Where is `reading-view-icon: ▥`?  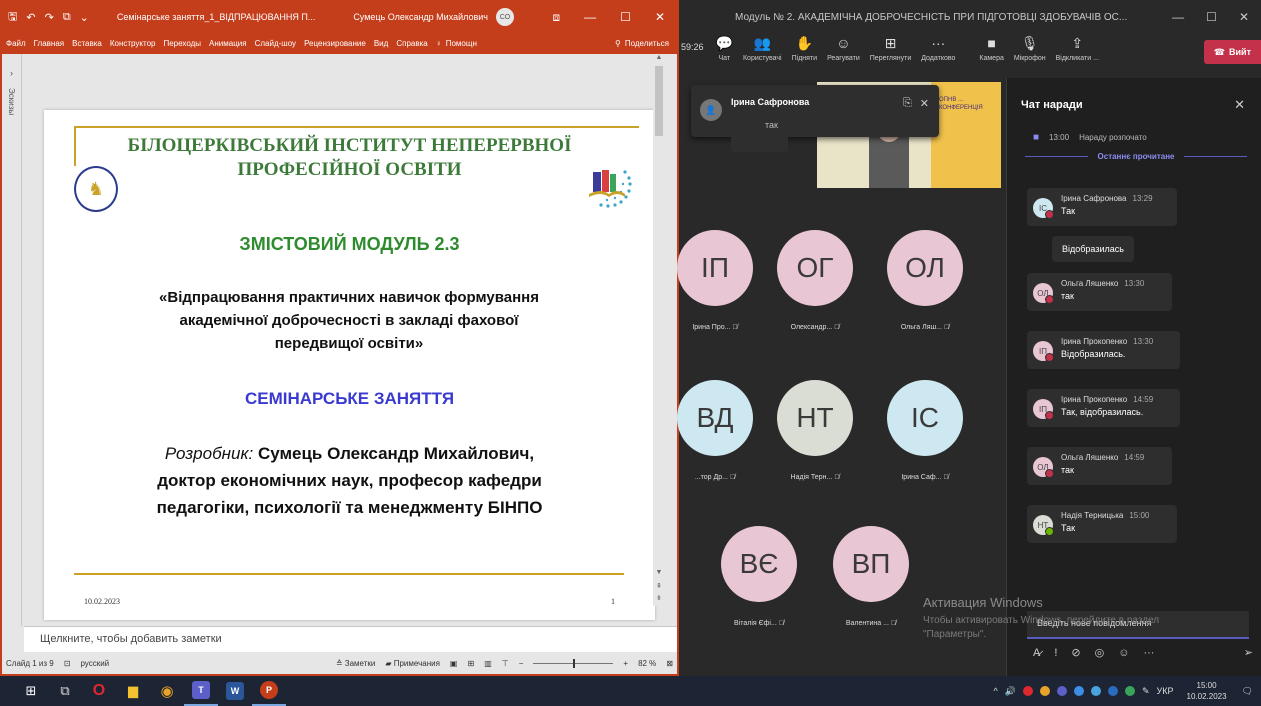
reading-view-icon: ▥ is located at coordinates (488, 663).